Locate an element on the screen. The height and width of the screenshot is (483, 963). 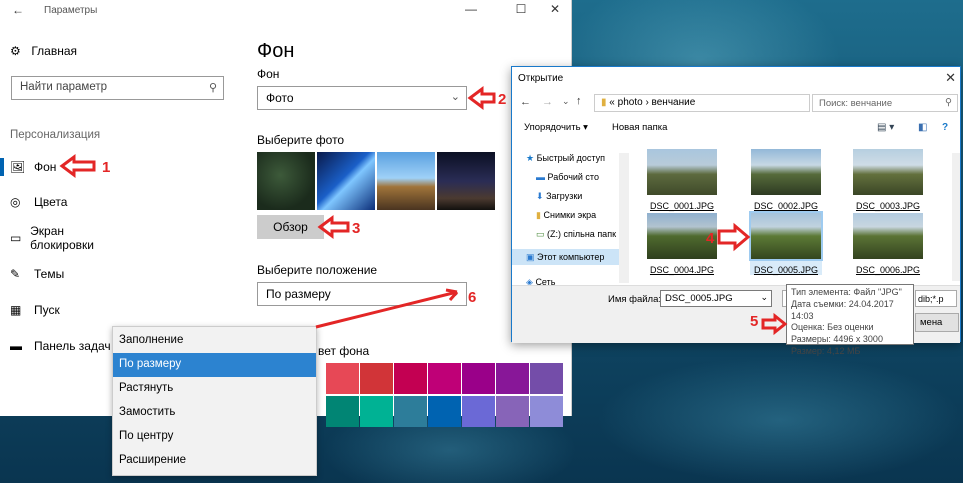
annotation-number: 1 is located at coordinates (106, 167).